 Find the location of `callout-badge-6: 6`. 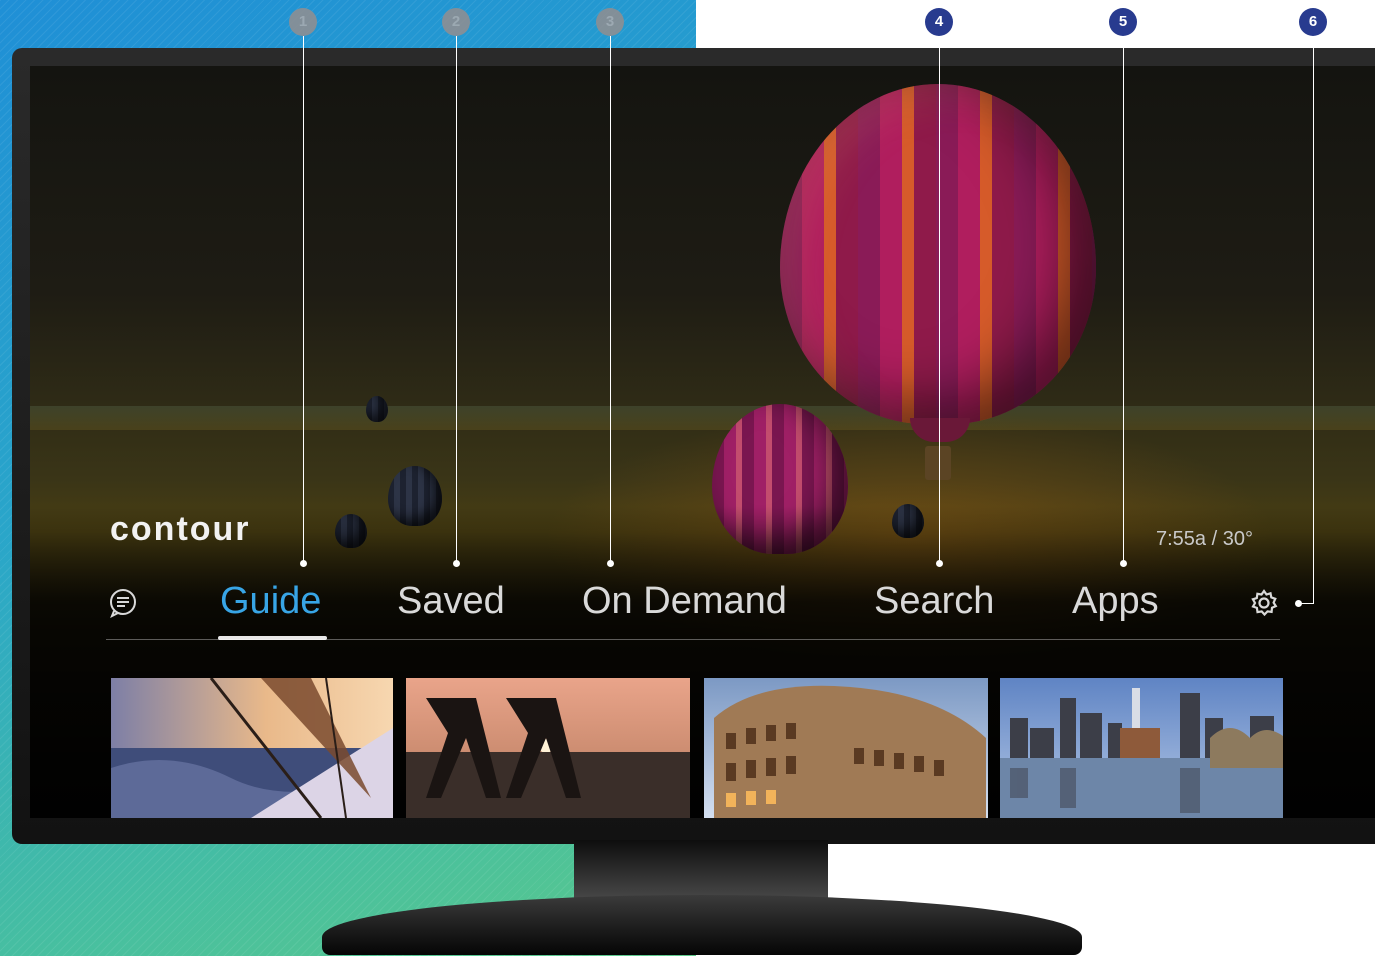

callout-badge-6: 6 is located at coordinates (1313, 22).